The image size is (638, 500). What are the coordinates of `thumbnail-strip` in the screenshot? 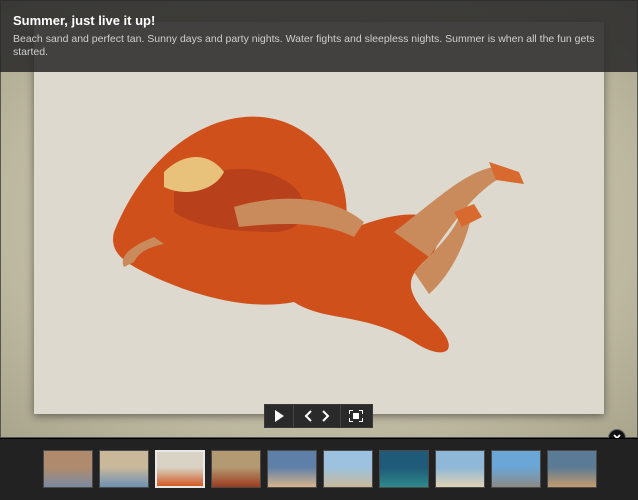 It's located at (319, 469).